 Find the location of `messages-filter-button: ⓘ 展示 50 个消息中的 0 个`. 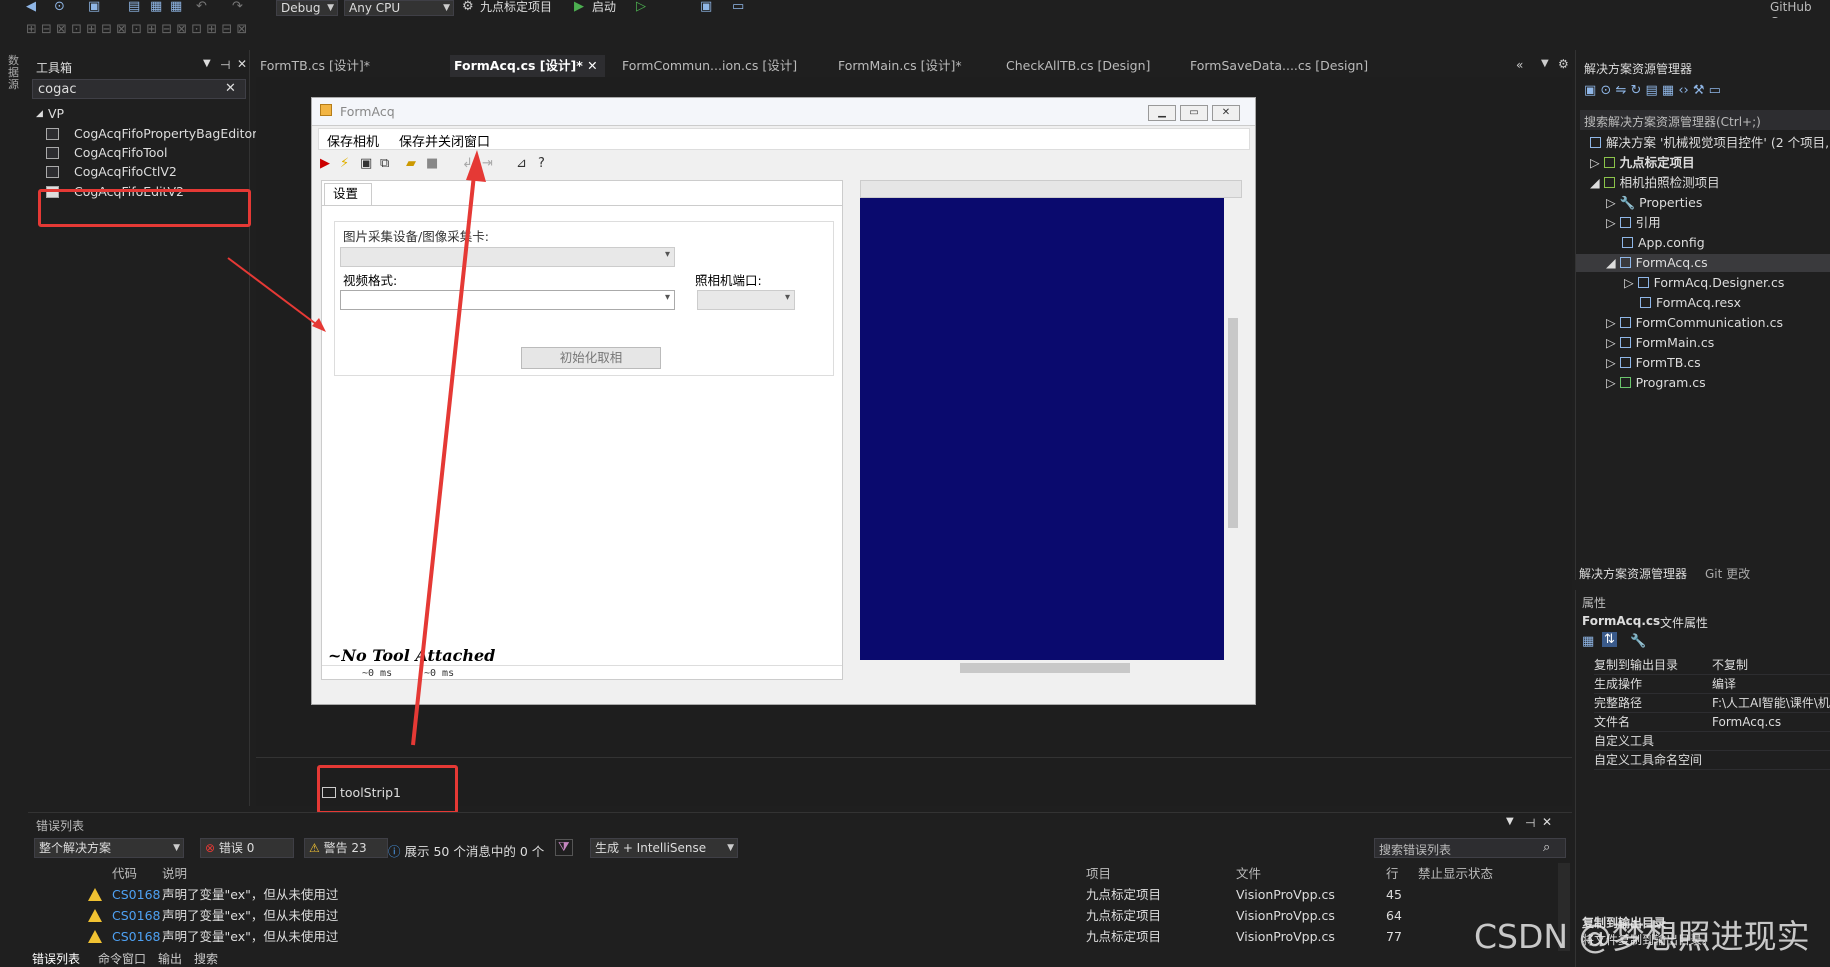

messages-filter-button: ⓘ 展示 50 个消息中的 0 个 is located at coordinates (466, 850).